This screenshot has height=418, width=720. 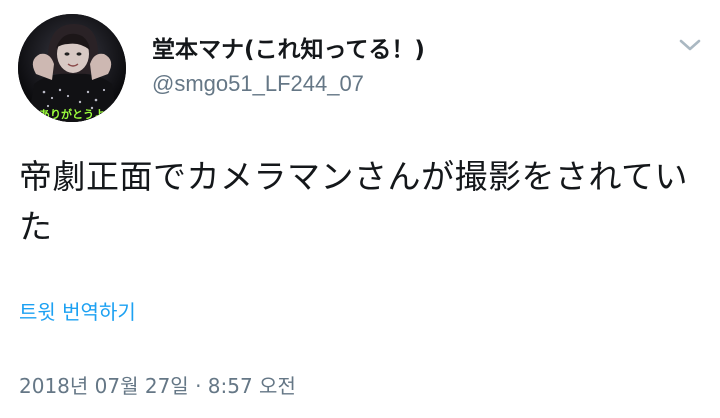 I want to click on user-handle: @smgo51_LF244_07, so click(x=288, y=84).